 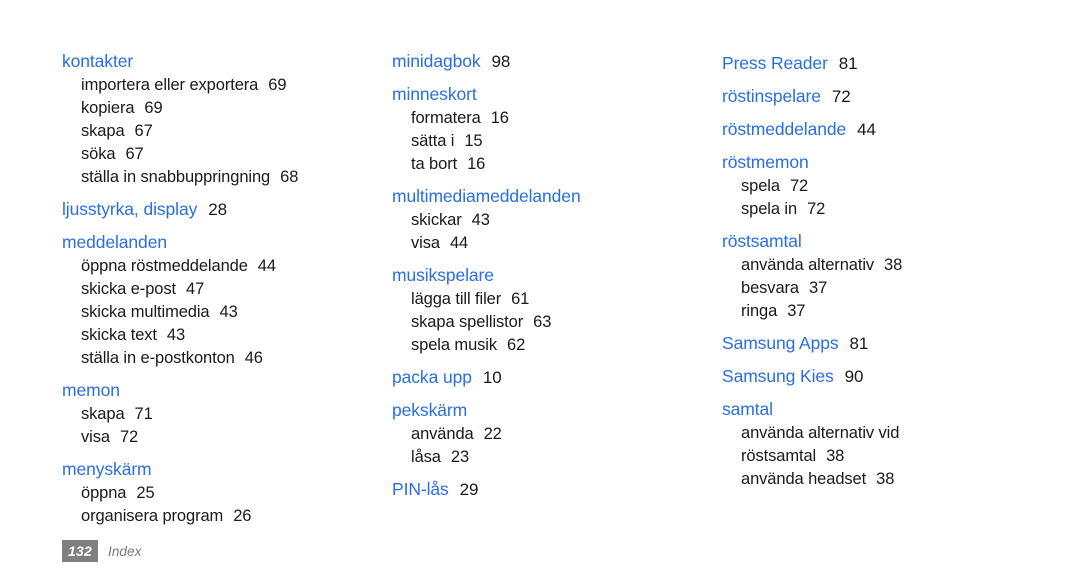 What do you see at coordinates (879, 265) in the screenshot?
I see `index-subentry: använda alternativ 38` at bounding box center [879, 265].